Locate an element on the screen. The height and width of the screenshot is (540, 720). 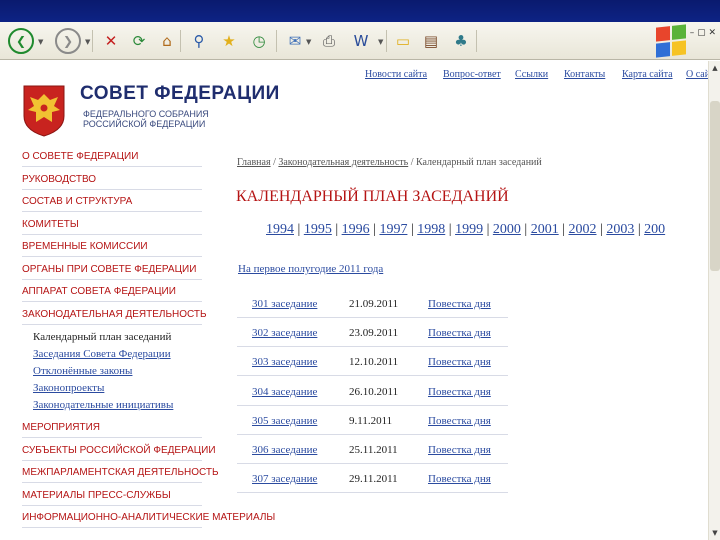
sidebar-item: РУКОВОДСТВО is located at coordinates (59, 179).